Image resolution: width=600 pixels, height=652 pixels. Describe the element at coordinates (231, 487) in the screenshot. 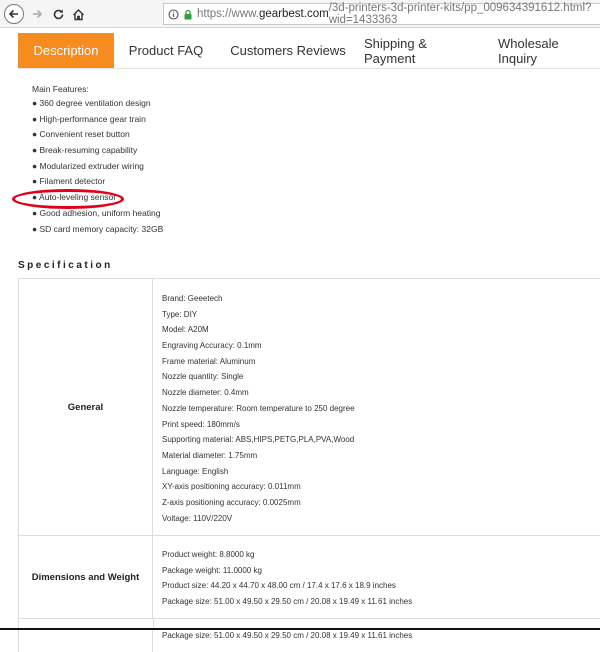

I see `spec-value: XY-axis positioning accuracy: 0.011mm` at that location.